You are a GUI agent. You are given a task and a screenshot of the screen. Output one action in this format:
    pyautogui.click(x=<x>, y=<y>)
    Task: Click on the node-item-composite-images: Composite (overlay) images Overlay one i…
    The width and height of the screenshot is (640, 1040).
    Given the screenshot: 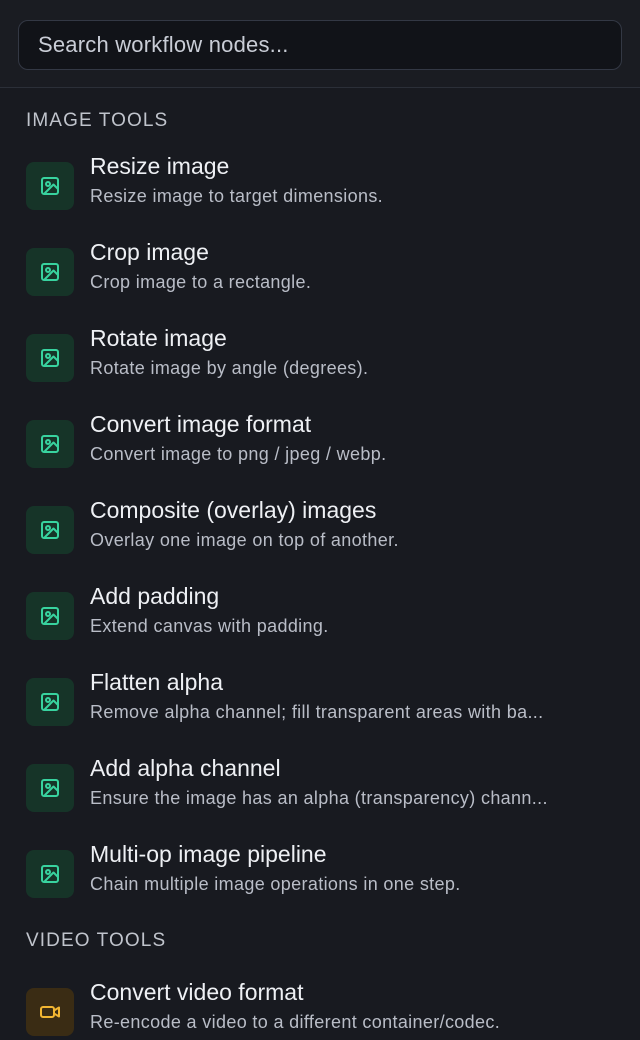 What is the action you would take?
    pyautogui.click(x=320, y=539)
    